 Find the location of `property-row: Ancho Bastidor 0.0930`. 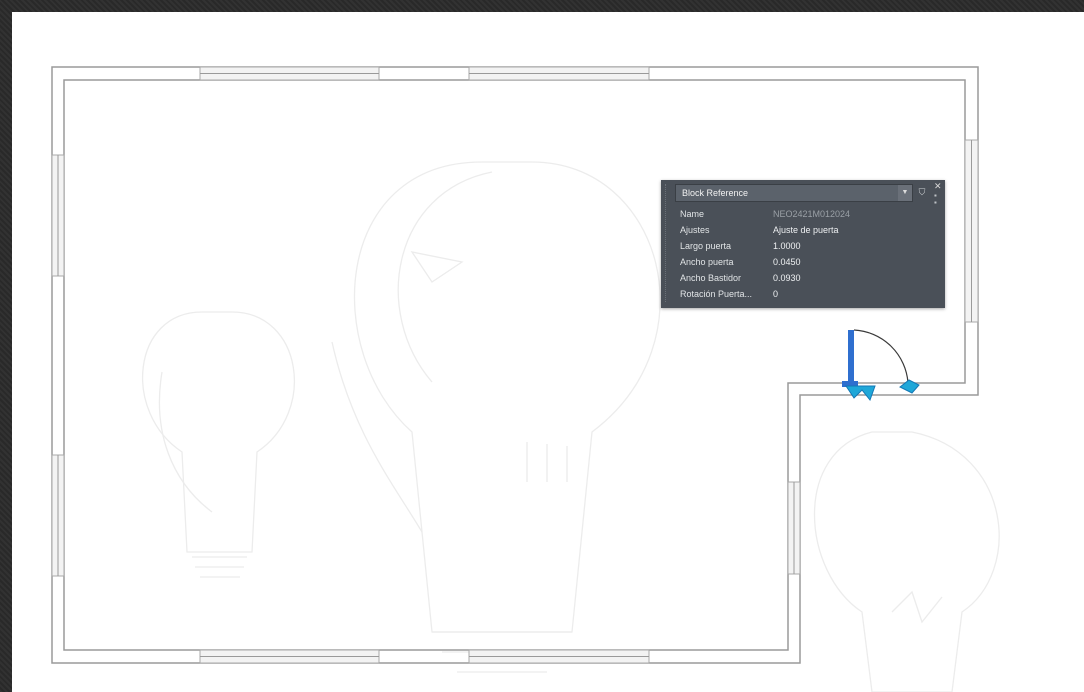

property-row: Ancho Bastidor 0.0930 is located at coordinates (800, 280).